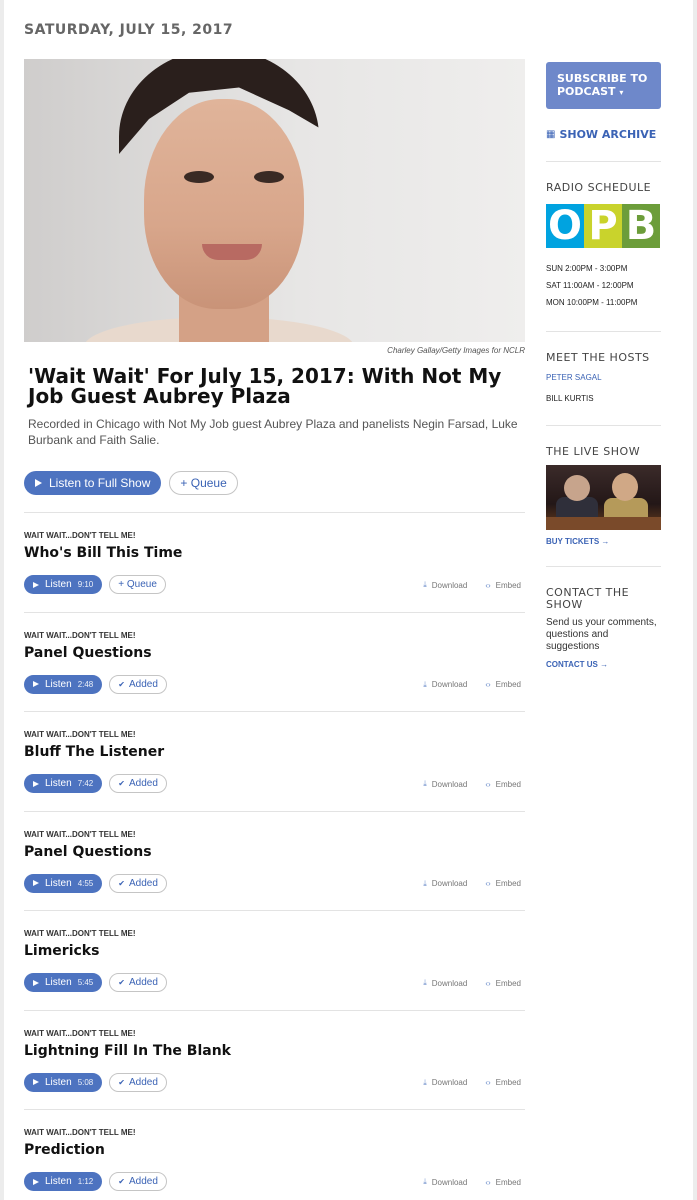 Image resolution: width=697 pixels, height=1200 pixels. I want to click on embed-label: Embed, so click(508, 1082).